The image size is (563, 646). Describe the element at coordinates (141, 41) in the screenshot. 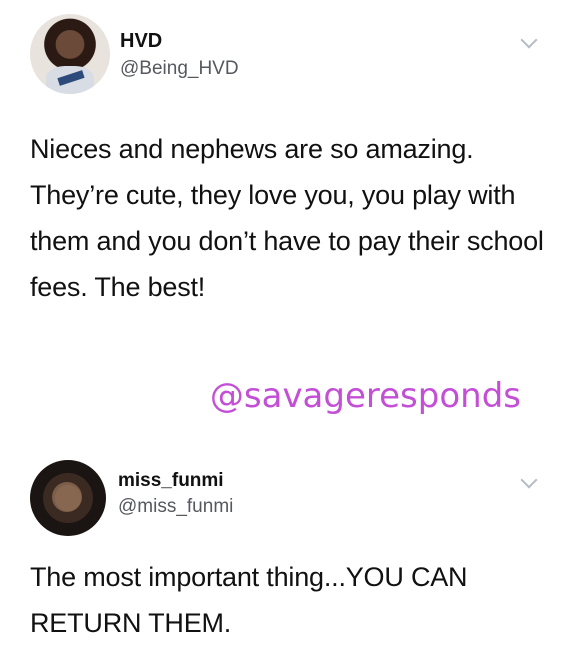

I see `display-name: HVD` at that location.